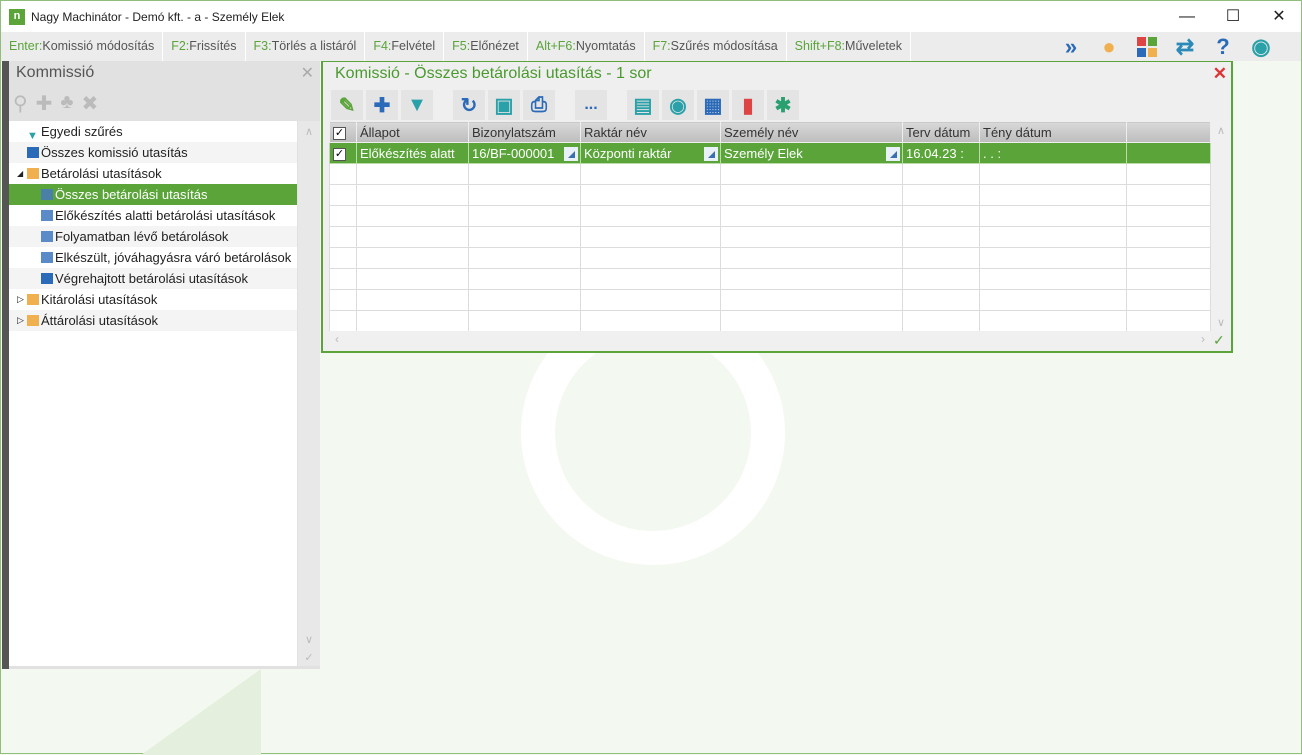 The width and height of the screenshot is (1302, 755). What do you see at coordinates (539, 105) in the screenshot?
I see `print-icon: ⎙` at bounding box center [539, 105].